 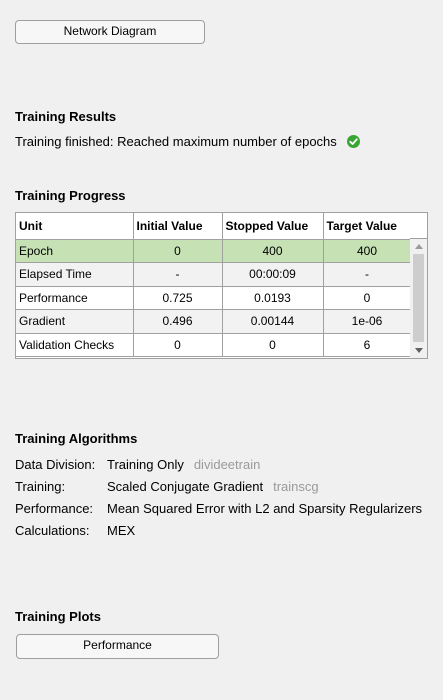 What do you see at coordinates (40, 486) in the screenshot?
I see `training-label: Training:` at bounding box center [40, 486].